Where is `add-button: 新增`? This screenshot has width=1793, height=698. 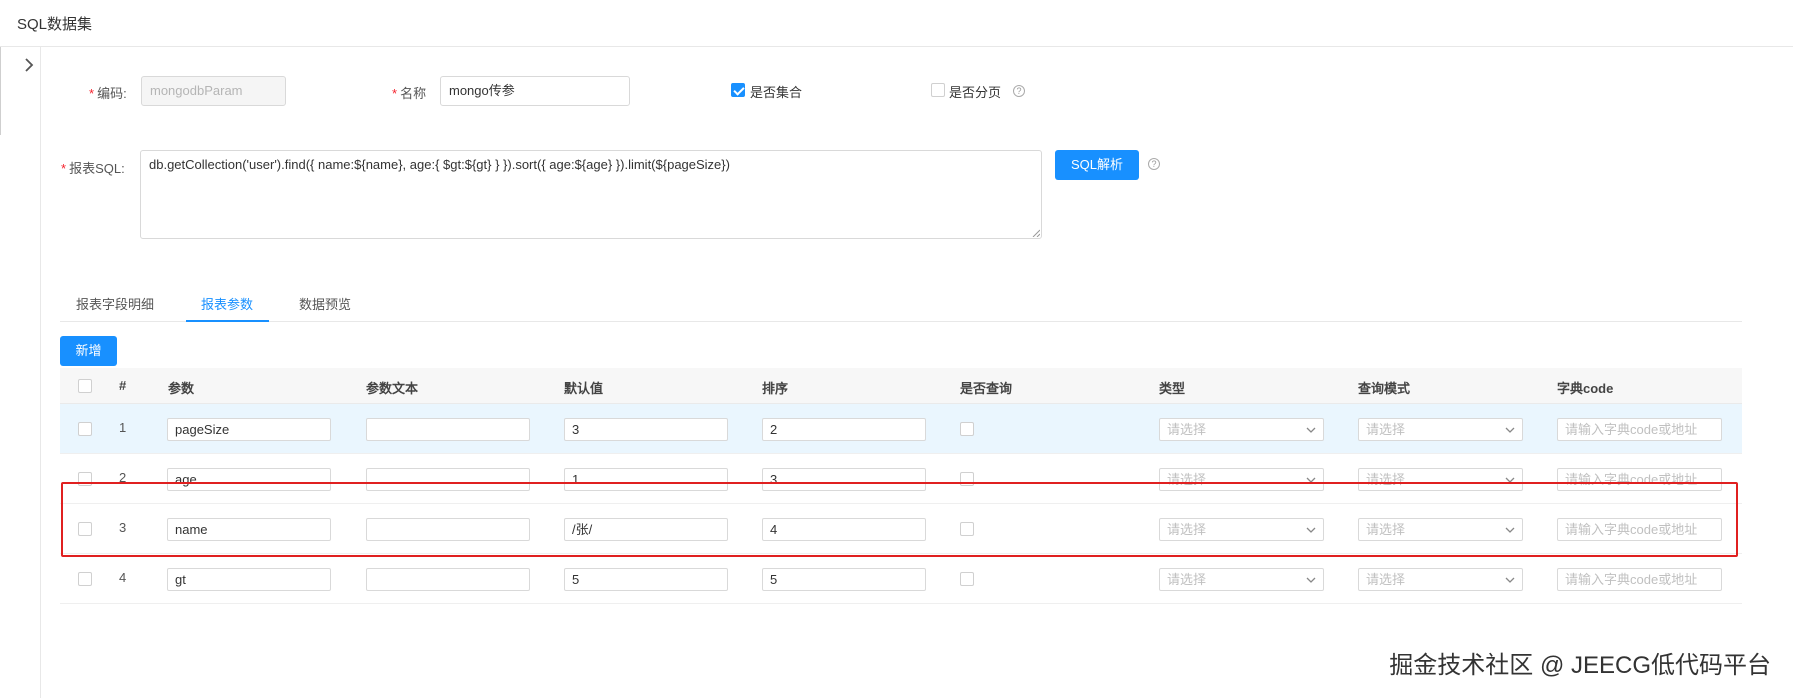 add-button: 新增 is located at coordinates (88, 351).